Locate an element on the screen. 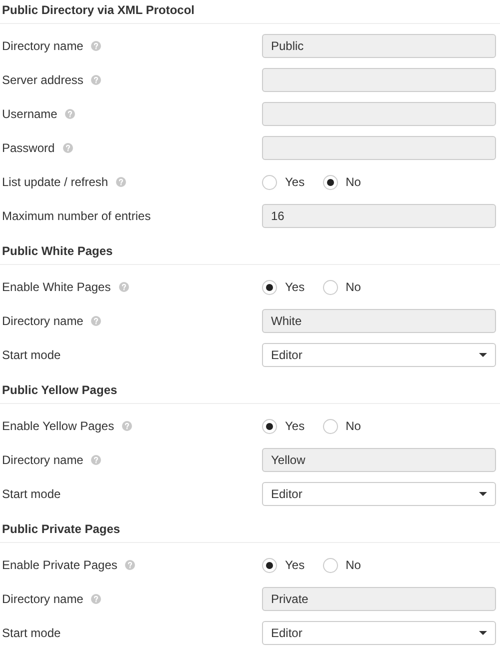 The image size is (500, 651). section-heading: Public White Pages is located at coordinates (250, 249).